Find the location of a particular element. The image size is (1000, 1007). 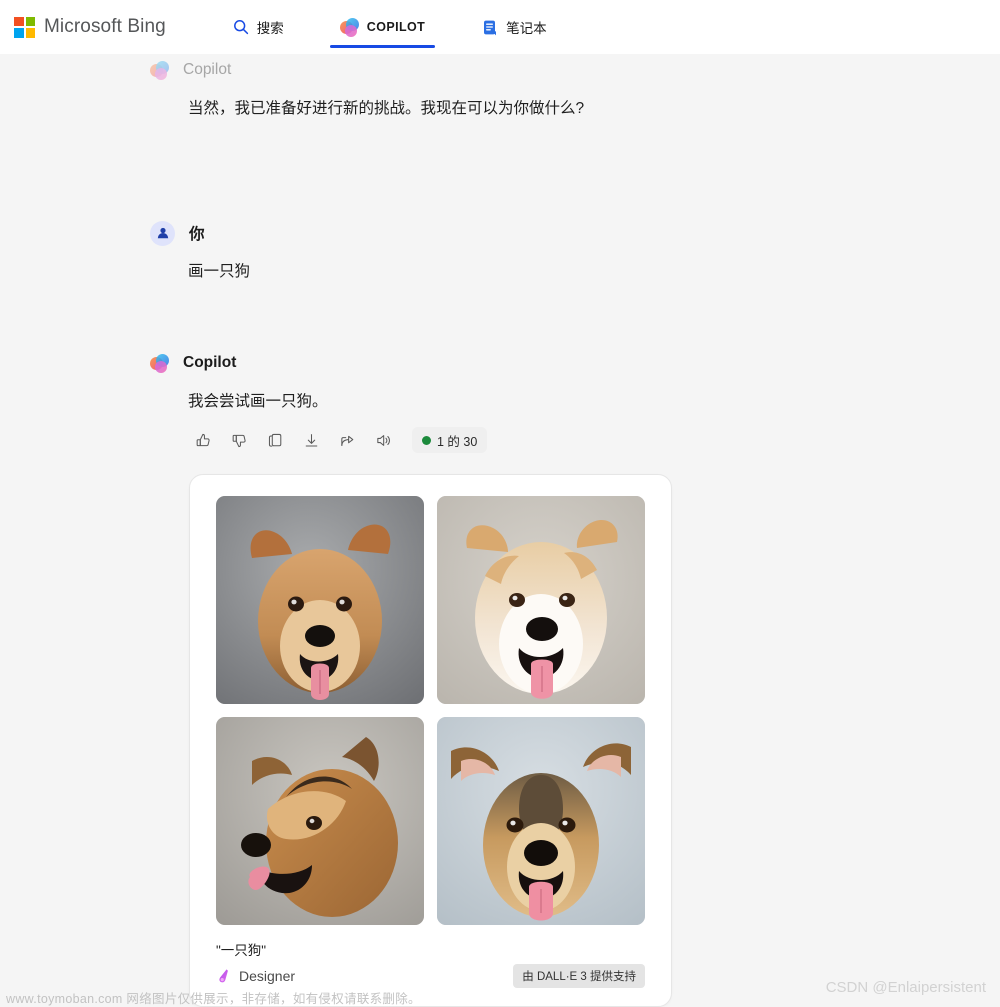

tab-copilot: COPILOT is located at coordinates (382, 27).